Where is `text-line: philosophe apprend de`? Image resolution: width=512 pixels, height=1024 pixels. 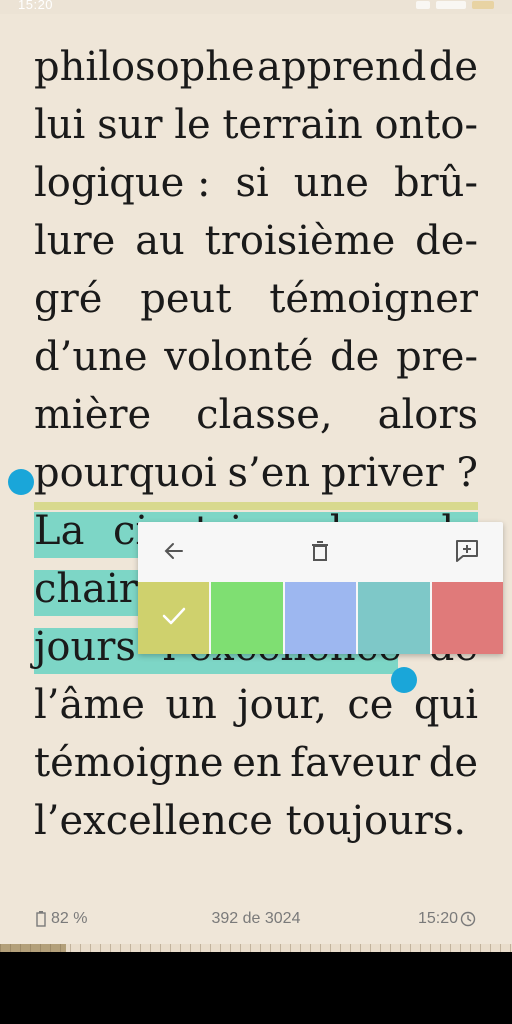
text-line: philosophe apprend de is located at coordinates (256, 67).